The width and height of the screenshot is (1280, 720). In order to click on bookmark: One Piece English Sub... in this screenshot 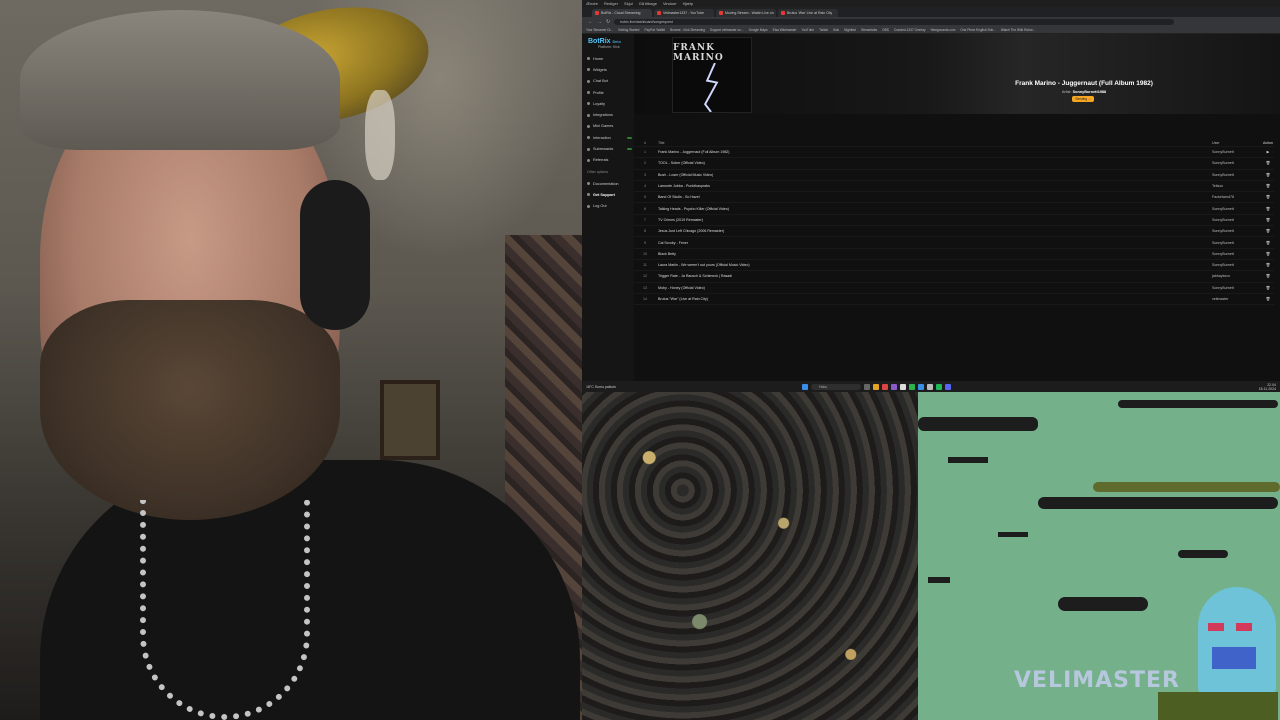, I will do `click(977, 30)`.